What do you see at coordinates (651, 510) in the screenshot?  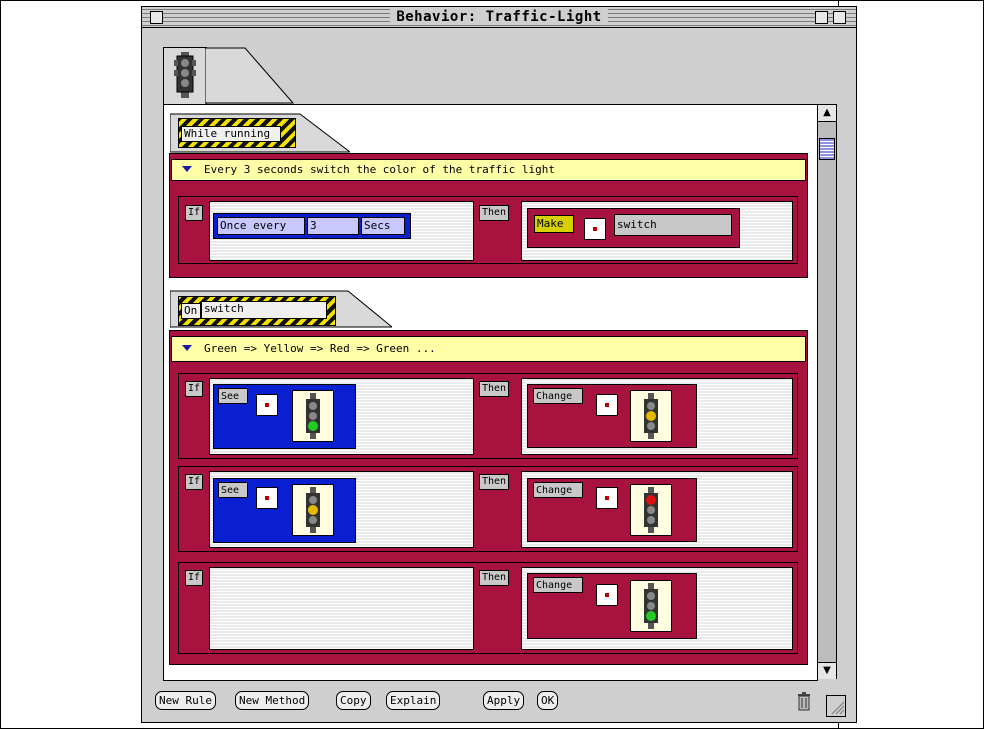 I see `traffic-light-red-icon` at bounding box center [651, 510].